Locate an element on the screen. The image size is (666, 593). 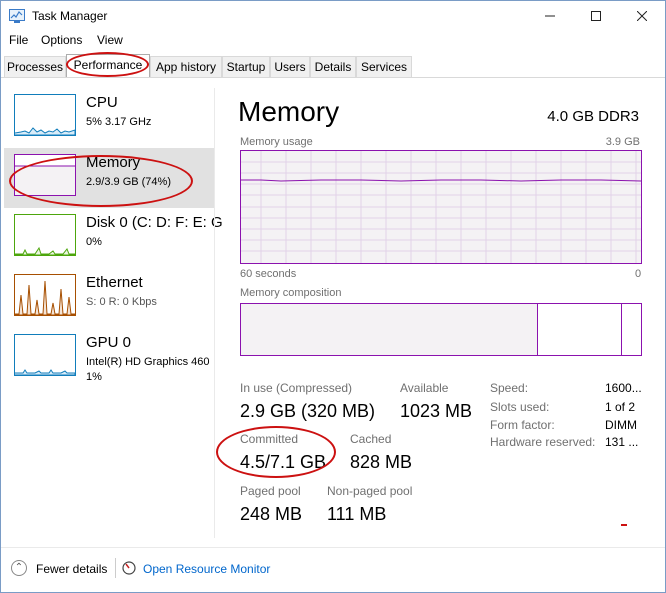
resource-item-memory: Memory 2.9/3.9 GB (74%) is located at coordinates (109, 178).